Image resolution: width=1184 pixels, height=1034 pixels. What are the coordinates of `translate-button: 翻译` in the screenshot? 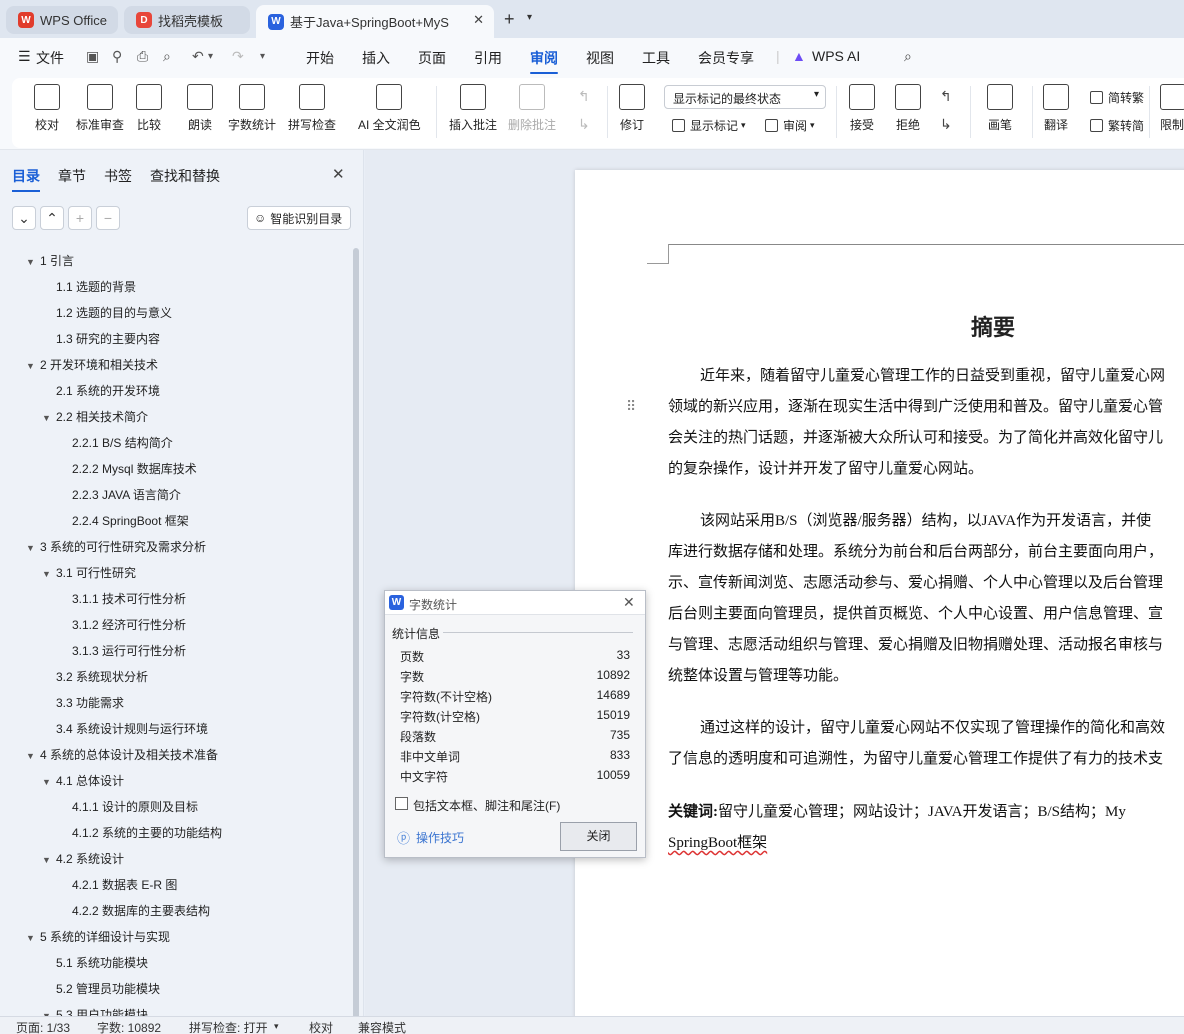 It's located at (1056, 108).